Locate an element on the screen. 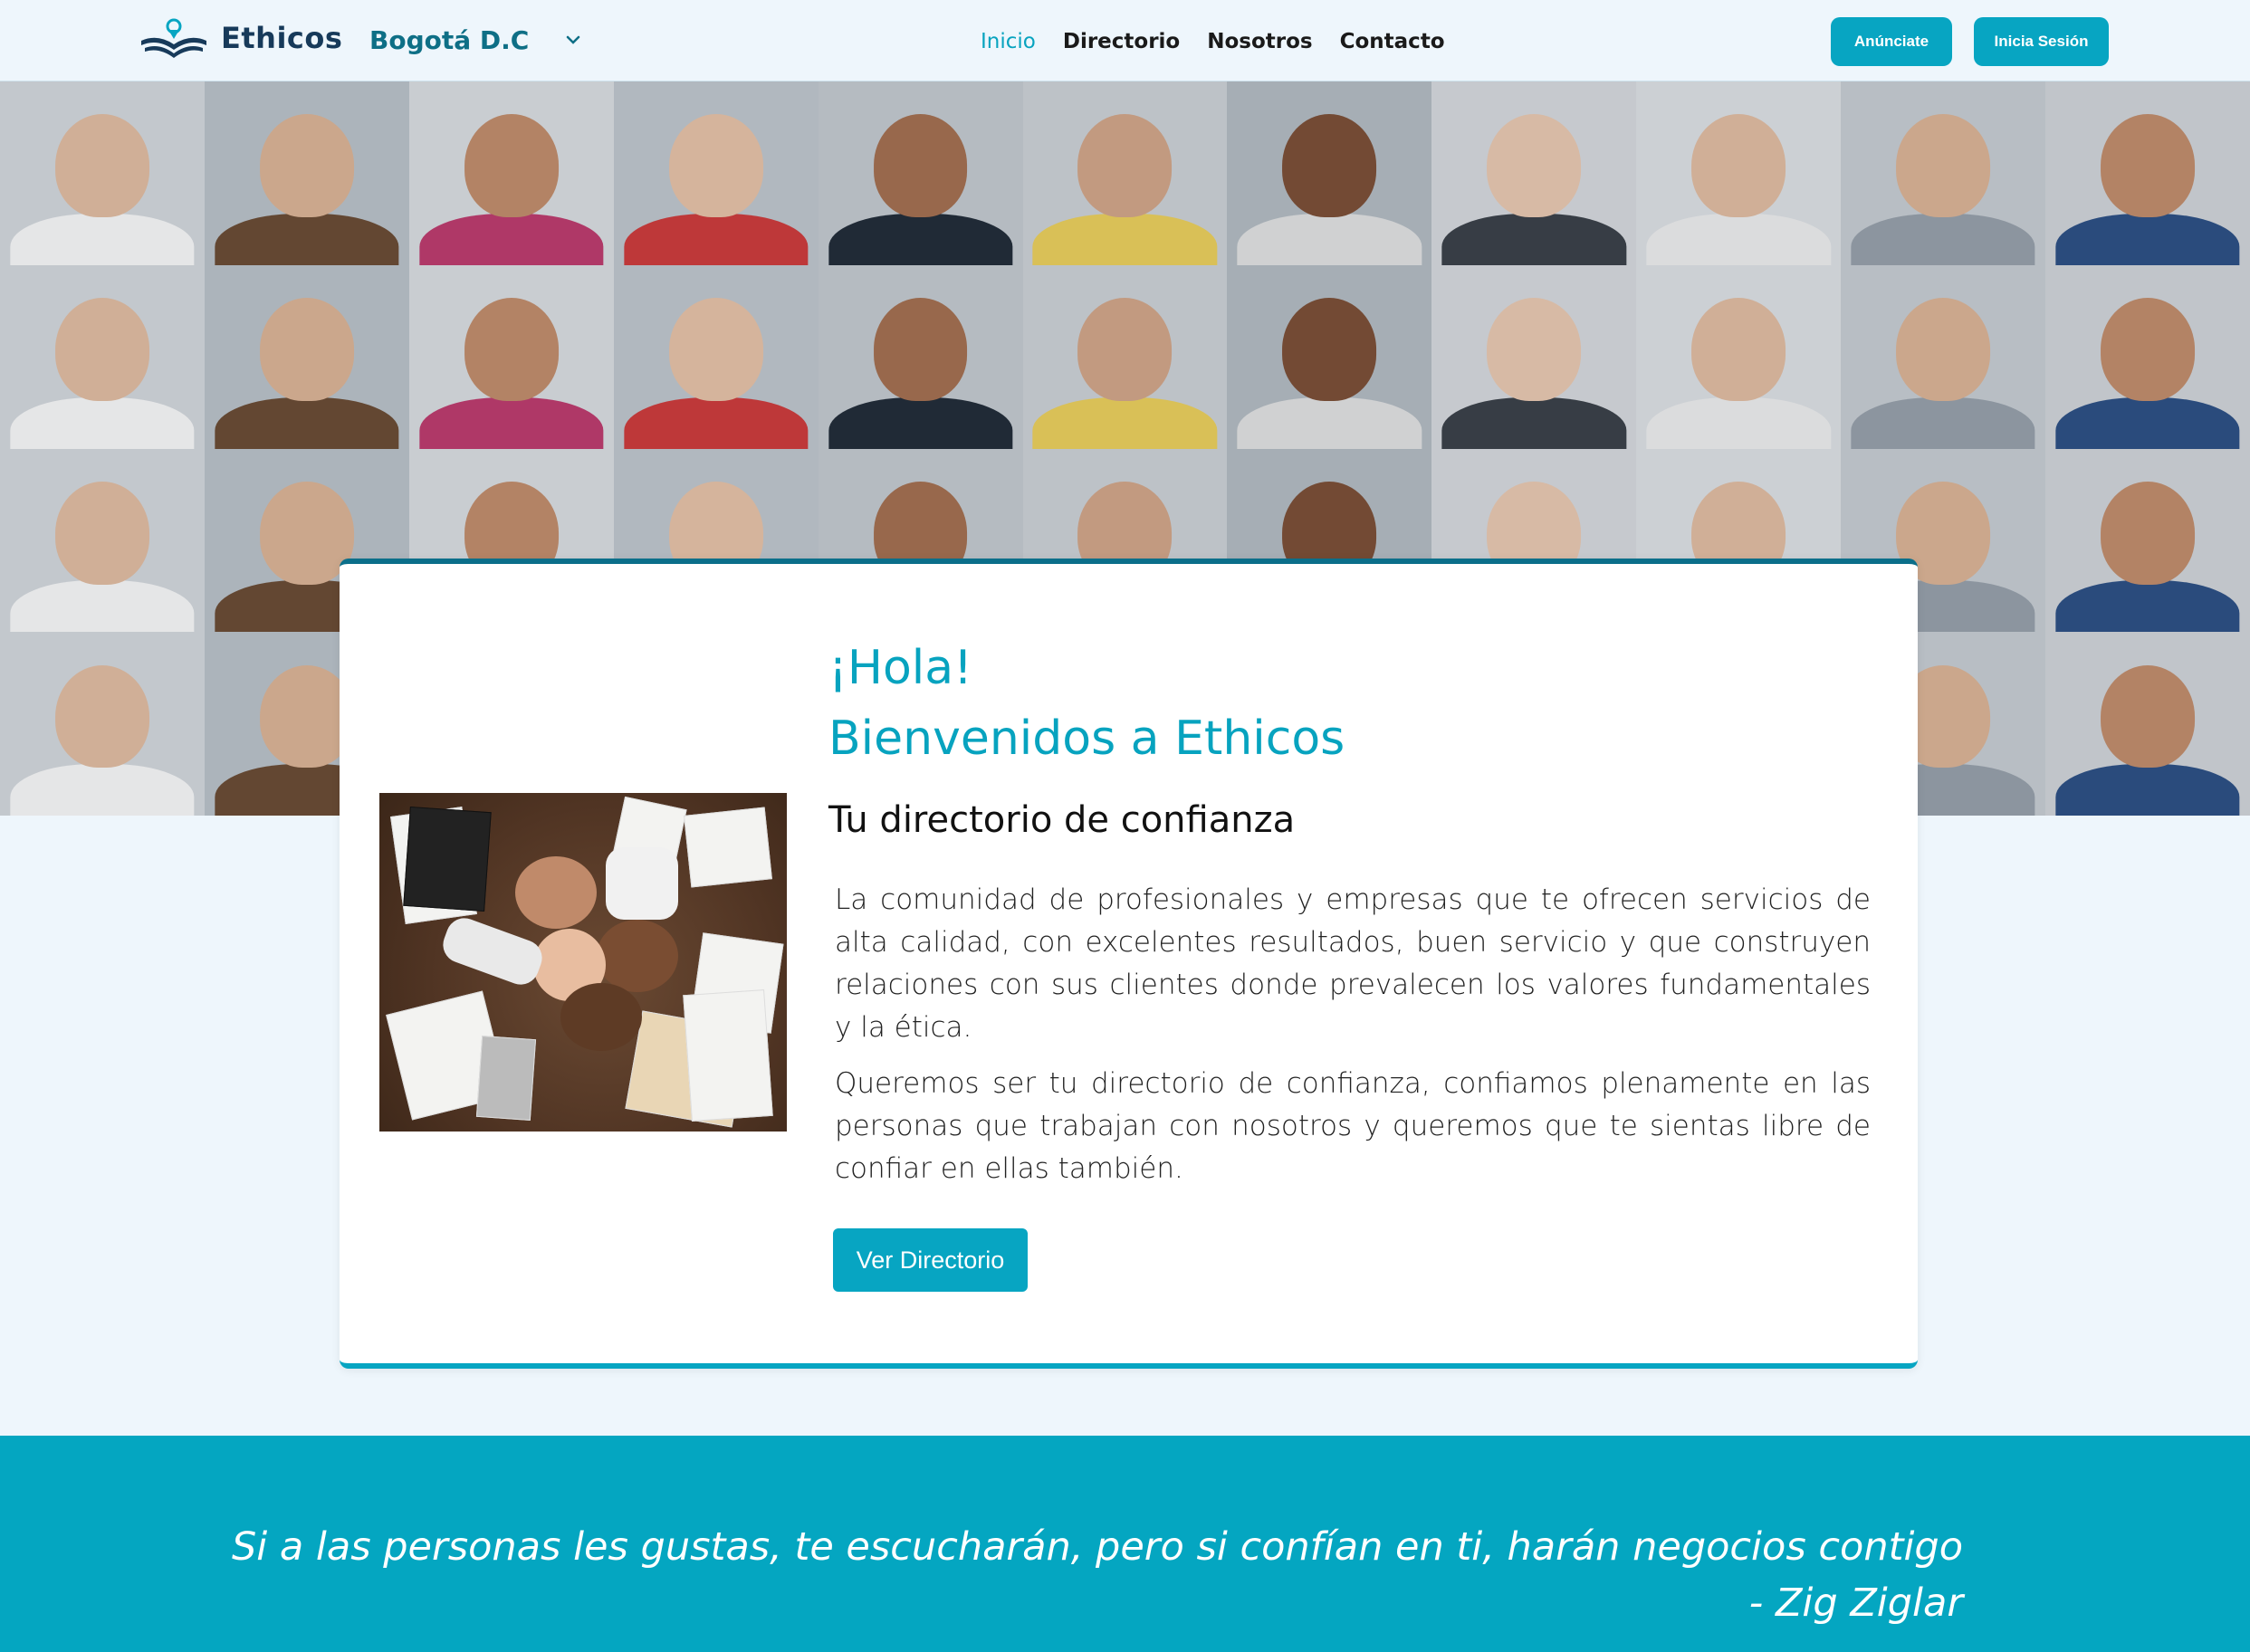  teamwork-photo is located at coordinates (583, 963).